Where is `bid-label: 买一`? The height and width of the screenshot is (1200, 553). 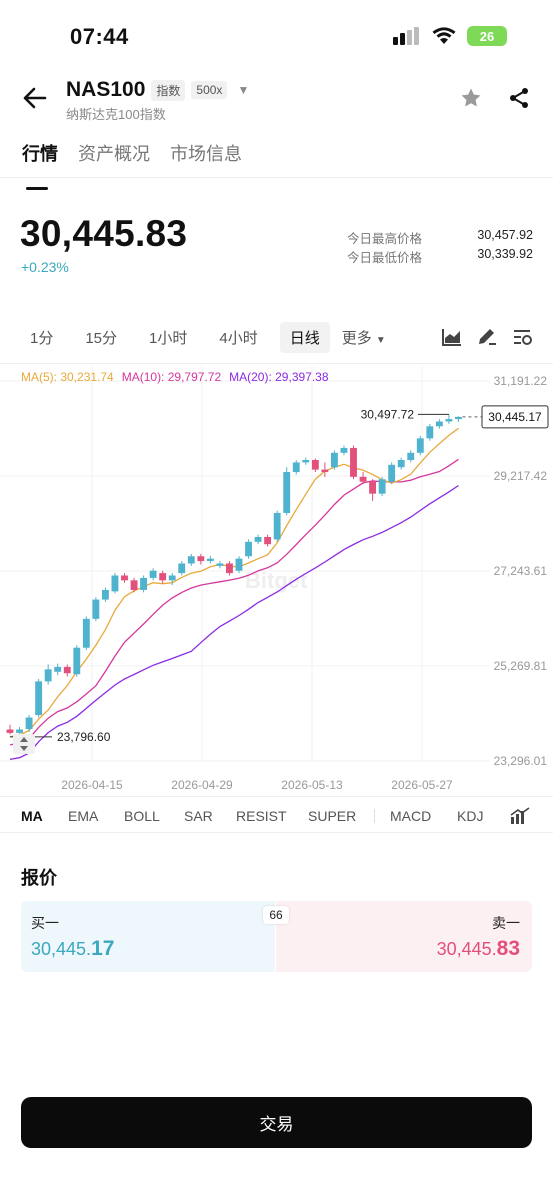
bid-label: 买一 is located at coordinates (45, 923).